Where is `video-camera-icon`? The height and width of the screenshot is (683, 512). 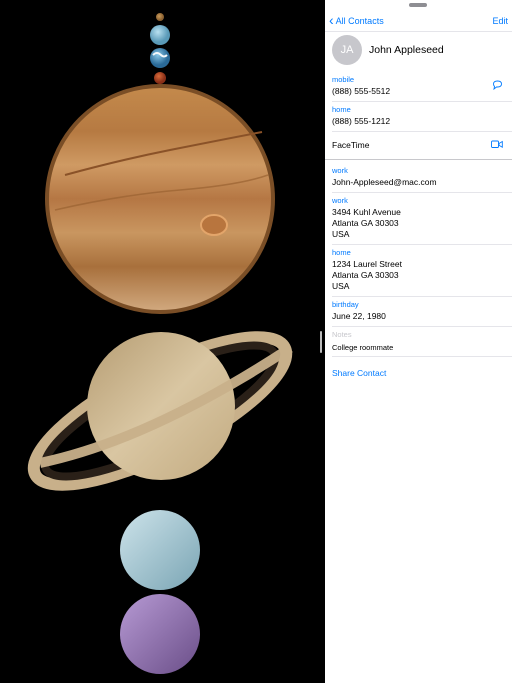 video-camera-icon is located at coordinates (497, 144).